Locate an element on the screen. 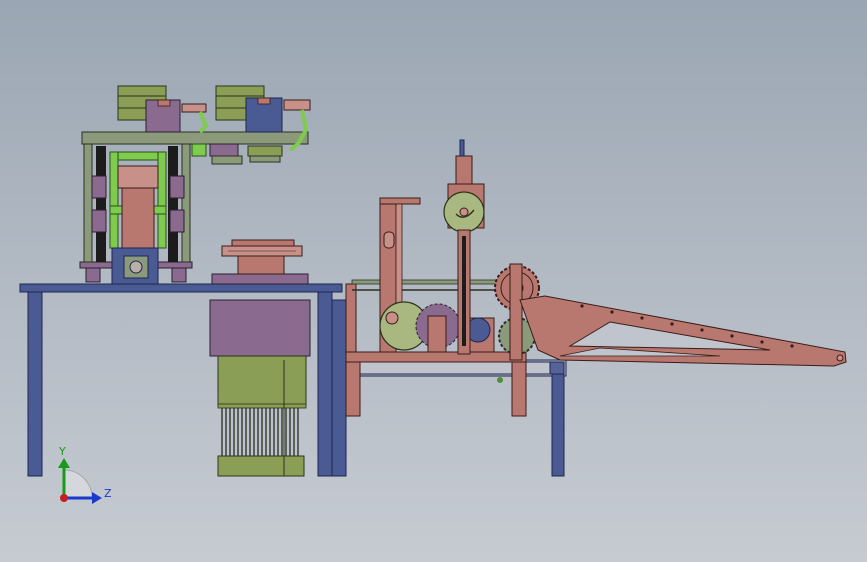  coordinate-triad: Y Z is located at coordinates (85, 474).